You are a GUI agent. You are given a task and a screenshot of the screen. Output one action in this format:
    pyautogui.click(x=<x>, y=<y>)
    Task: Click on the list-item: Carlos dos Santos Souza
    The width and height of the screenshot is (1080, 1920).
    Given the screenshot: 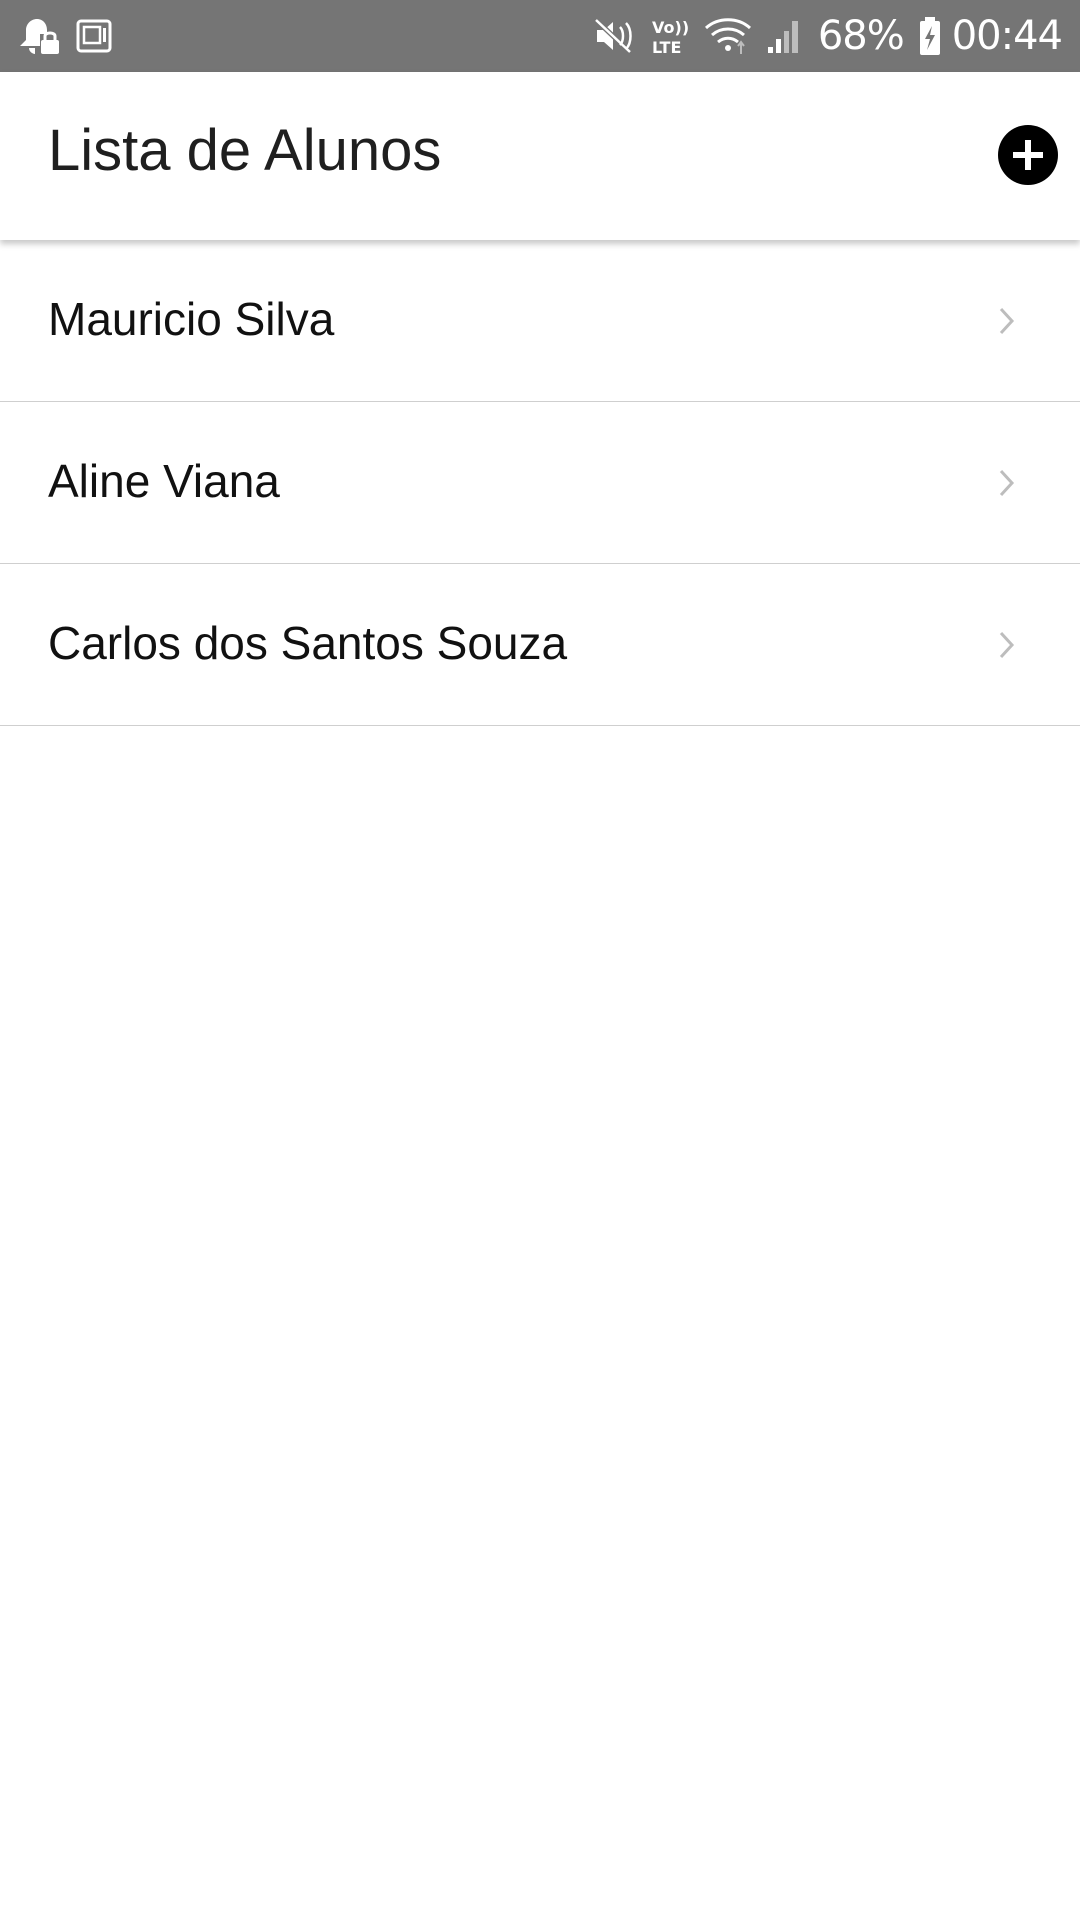 What is the action you would take?
    pyautogui.click(x=540, y=645)
    